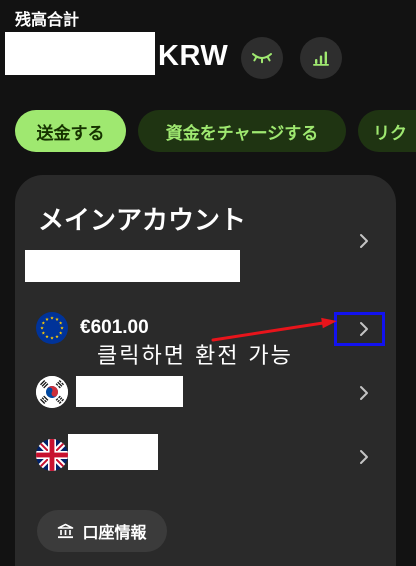 The height and width of the screenshot is (566, 416). I want to click on account-details-button: 口座情報, so click(102, 531).